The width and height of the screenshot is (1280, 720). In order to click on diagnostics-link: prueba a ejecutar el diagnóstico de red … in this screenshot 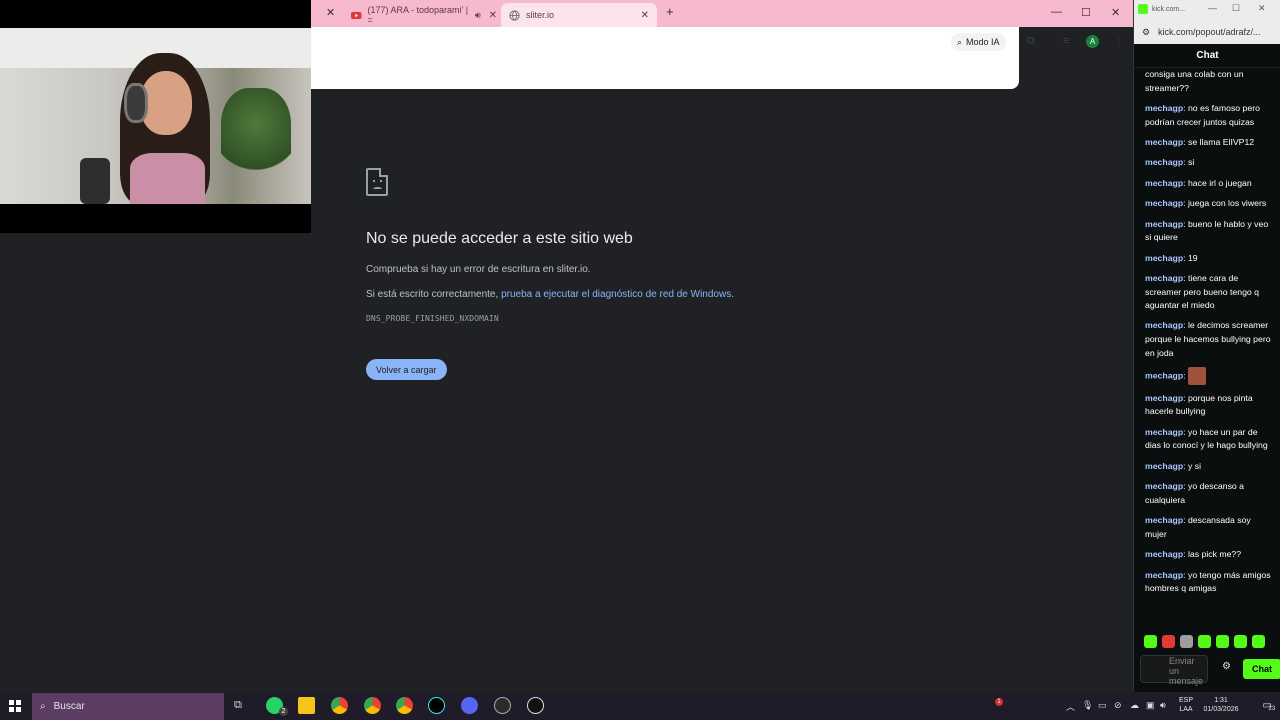, I will do `click(616, 294)`.